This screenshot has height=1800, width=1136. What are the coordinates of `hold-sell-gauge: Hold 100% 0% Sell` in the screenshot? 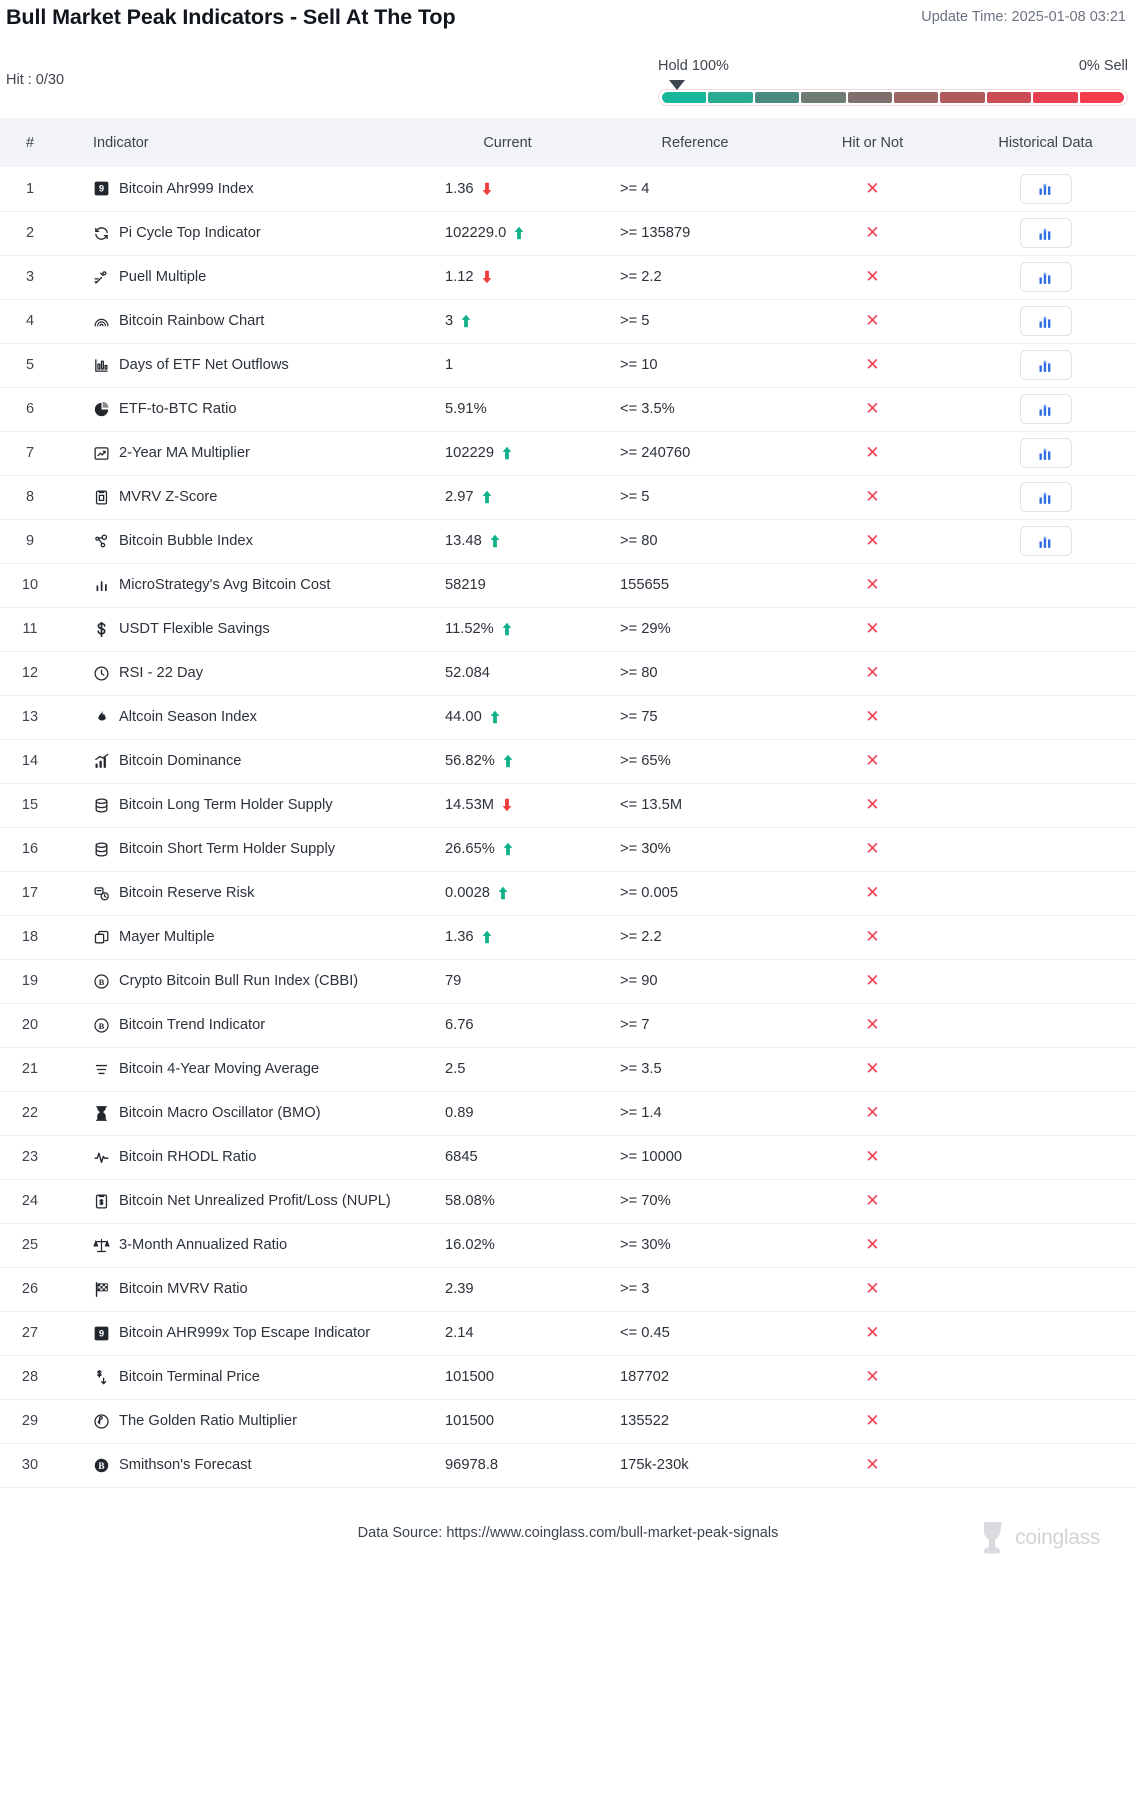 It's located at (893, 82).